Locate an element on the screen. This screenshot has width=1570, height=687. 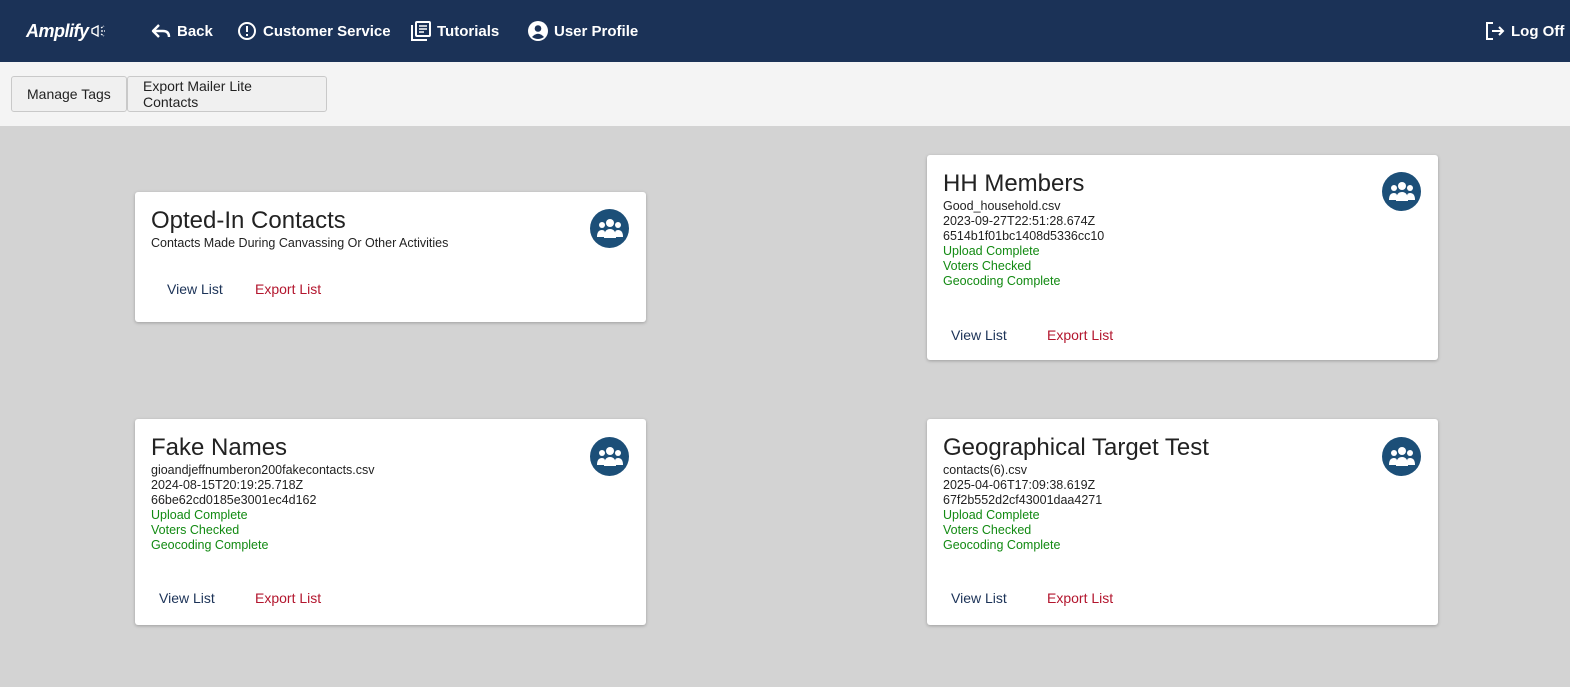
card-id: 6514b1f01bc1408d5336cc10 is located at coordinates (1024, 236).